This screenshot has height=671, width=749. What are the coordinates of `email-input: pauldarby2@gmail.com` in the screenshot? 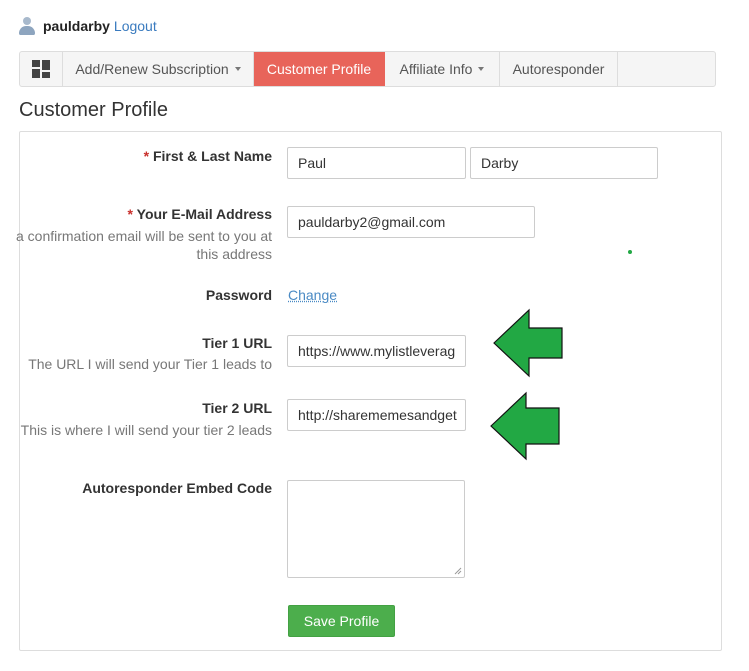 It's located at (411, 222).